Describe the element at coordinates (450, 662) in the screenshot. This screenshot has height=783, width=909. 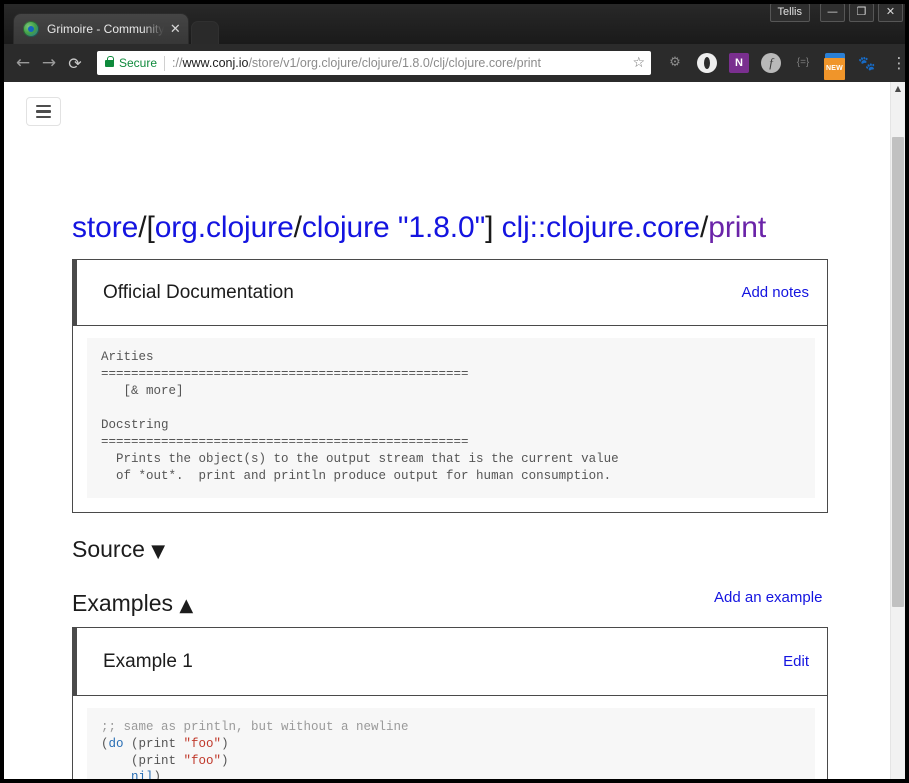
I see `example-panel-header: Example 1 Edit` at that location.